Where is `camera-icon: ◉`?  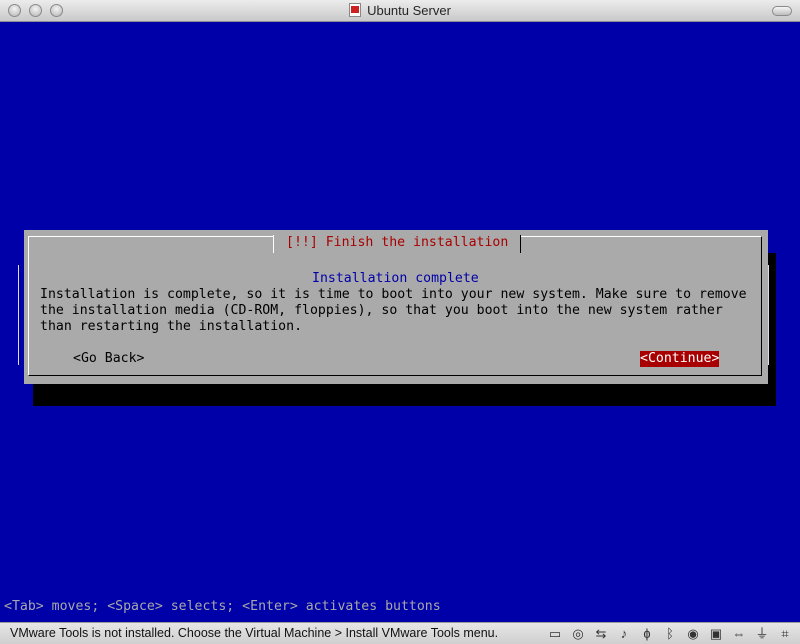 camera-icon: ◉ is located at coordinates (693, 633).